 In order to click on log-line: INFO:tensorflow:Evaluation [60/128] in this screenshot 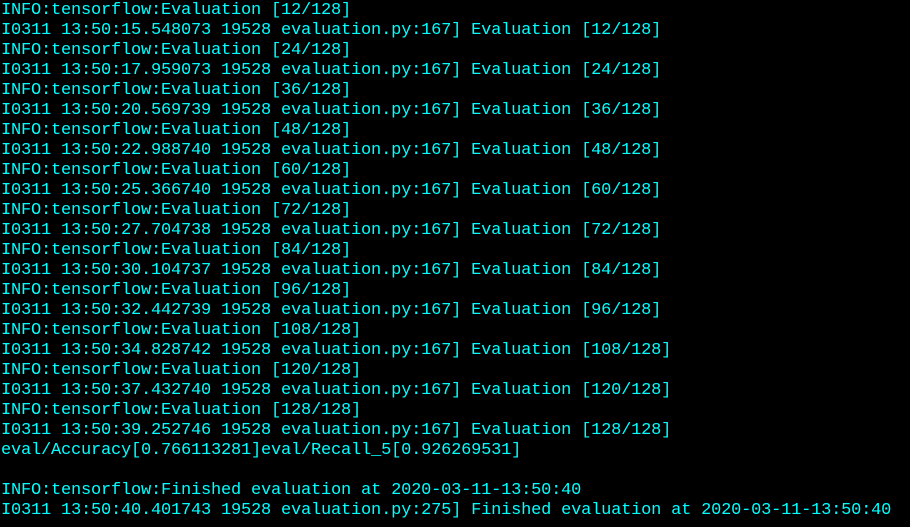, I will do `click(176, 170)`.